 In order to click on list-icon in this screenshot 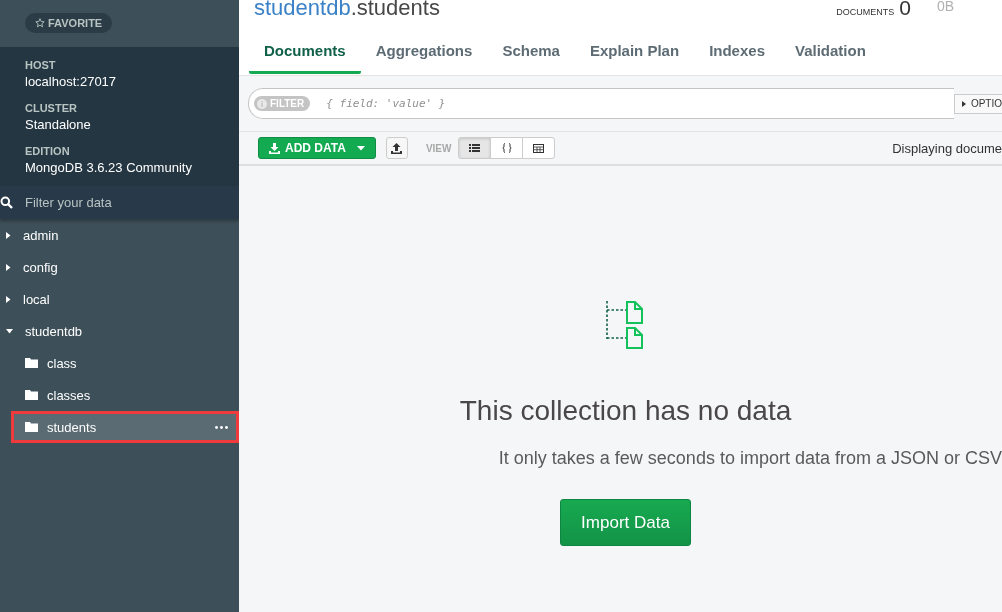, I will do `click(475, 148)`.